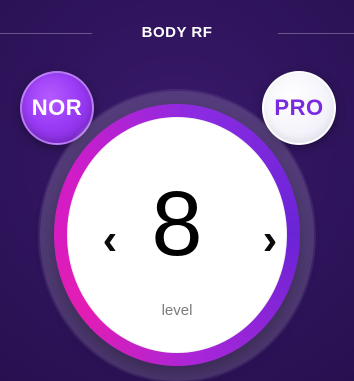 Image resolution: width=354 pixels, height=381 pixels. I want to click on level-value: 8, so click(177, 224).